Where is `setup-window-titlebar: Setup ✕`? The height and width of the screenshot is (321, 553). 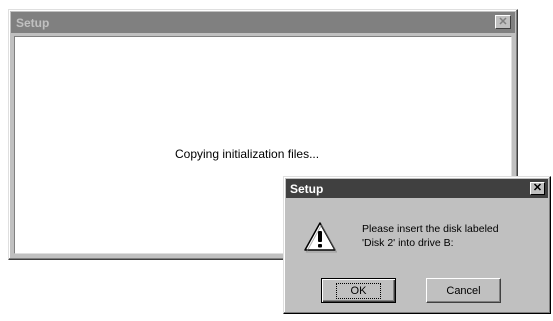
setup-window-titlebar: Setup ✕ is located at coordinates (263, 22).